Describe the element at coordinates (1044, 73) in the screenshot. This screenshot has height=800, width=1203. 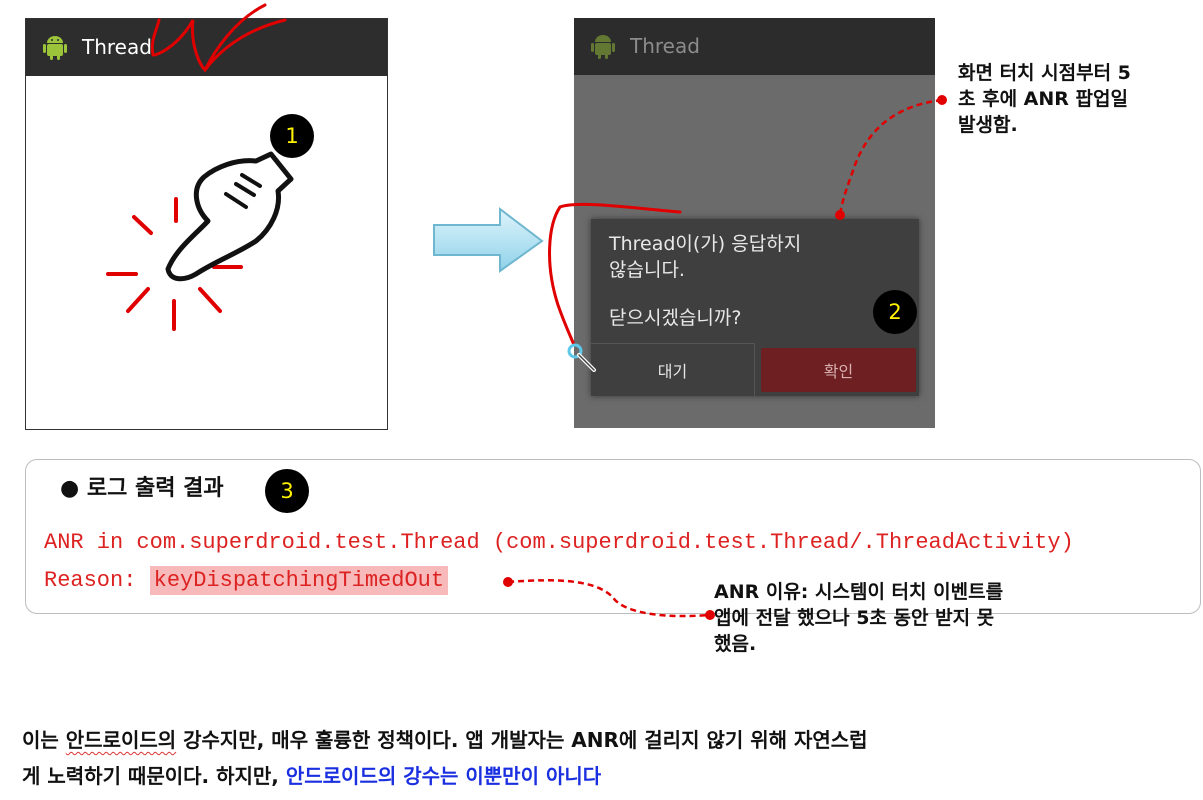
I see `note-popup-line1: 화면 터치 시점부터 5` at that location.